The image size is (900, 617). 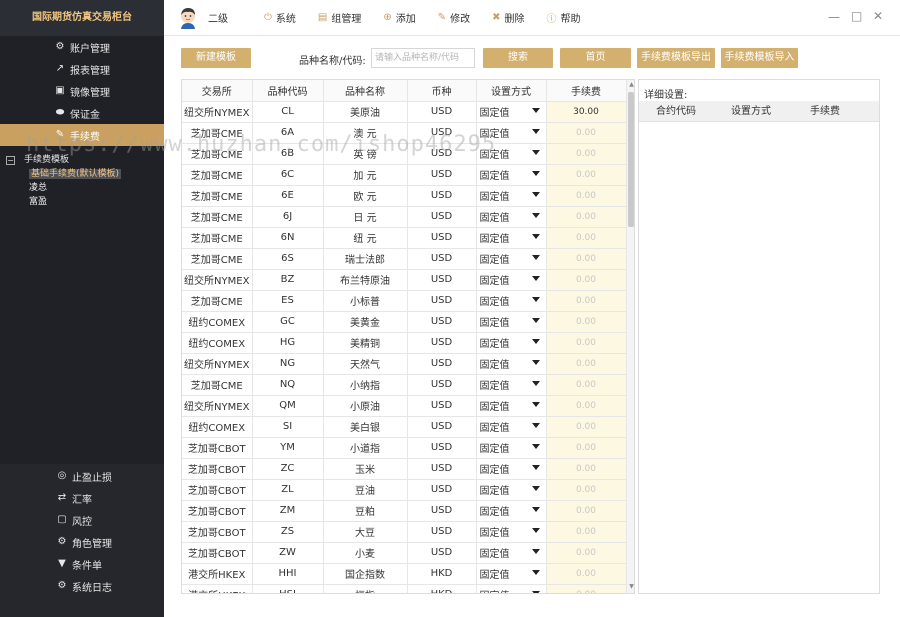 I want to click on scroll-thumb, so click(x=631, y=159).